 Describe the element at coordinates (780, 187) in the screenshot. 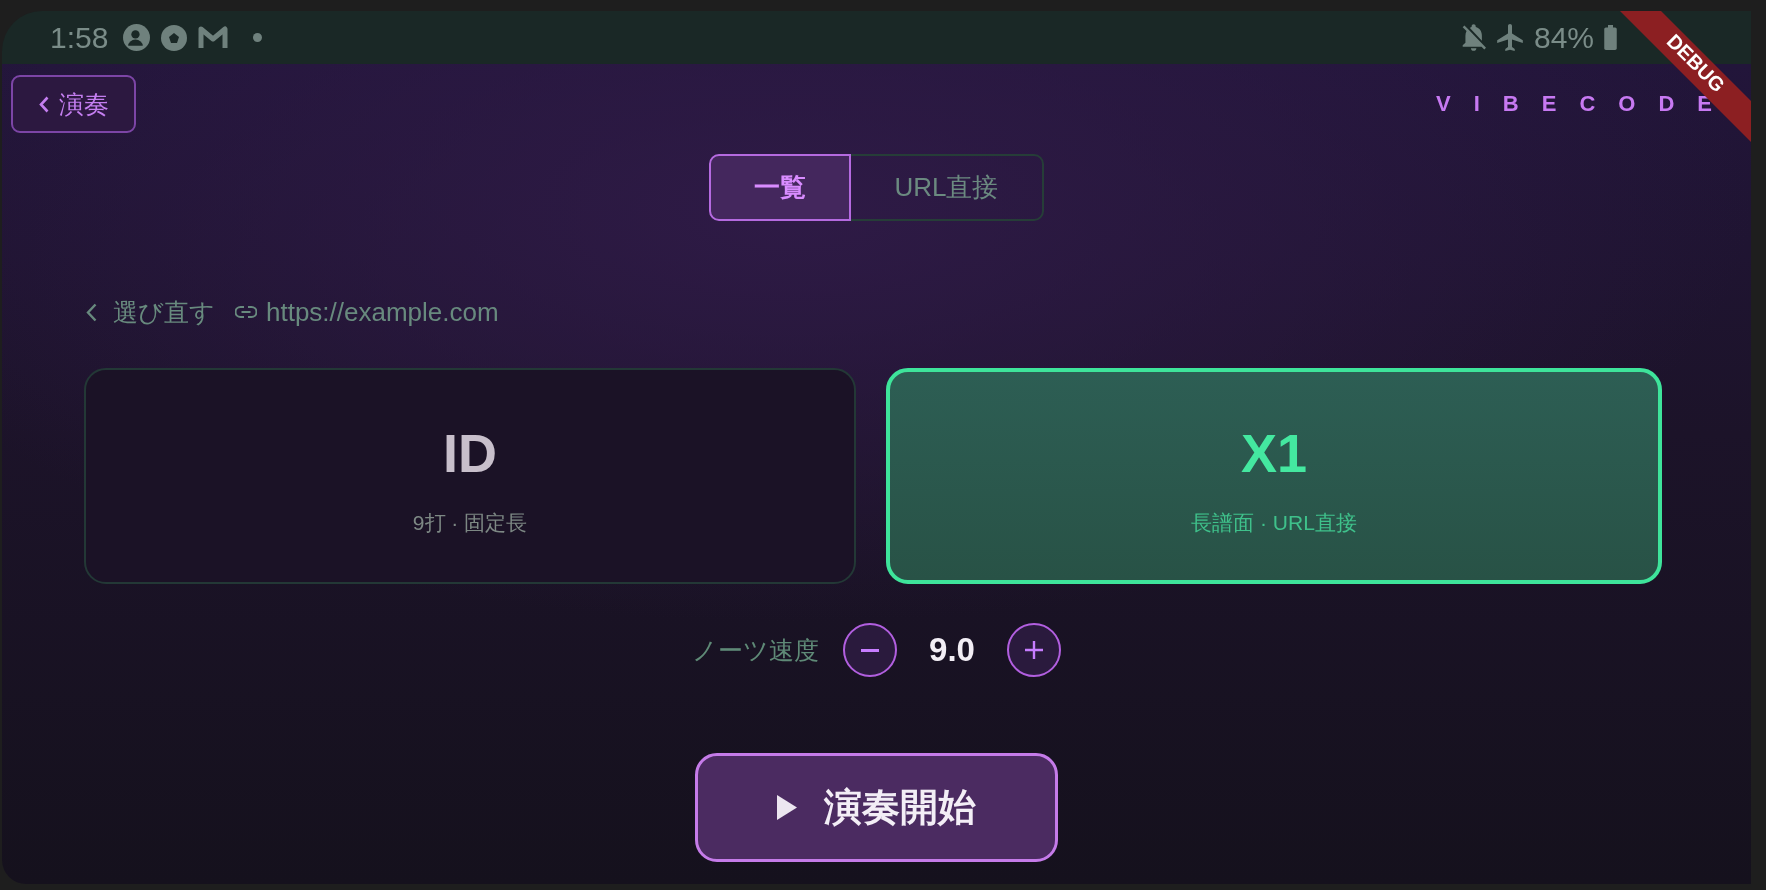

I see `tab: 一覧` at that location.